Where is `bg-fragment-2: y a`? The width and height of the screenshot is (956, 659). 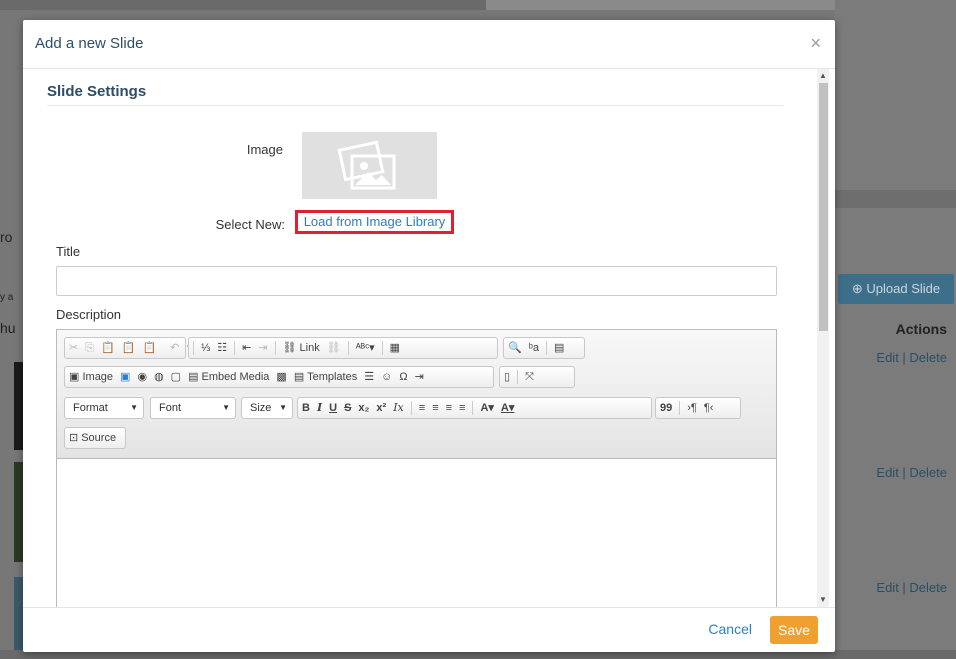
bg-fragment-2: y a is located at coordinates (7, 297).